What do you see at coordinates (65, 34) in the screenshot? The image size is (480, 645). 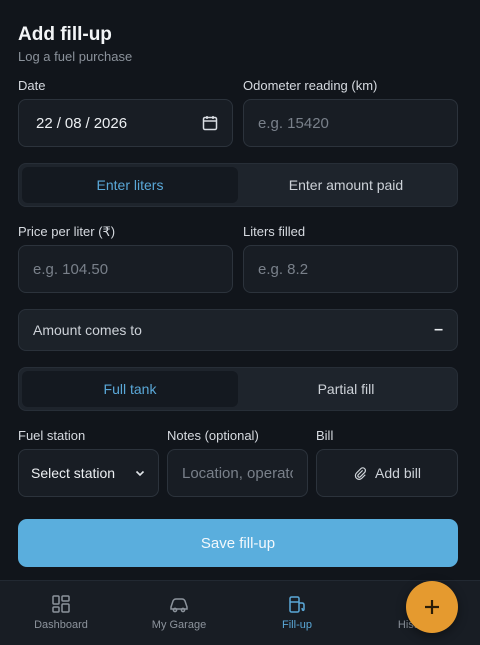 I see `page-title: Add fill-up` at bounding box center [65, 34].